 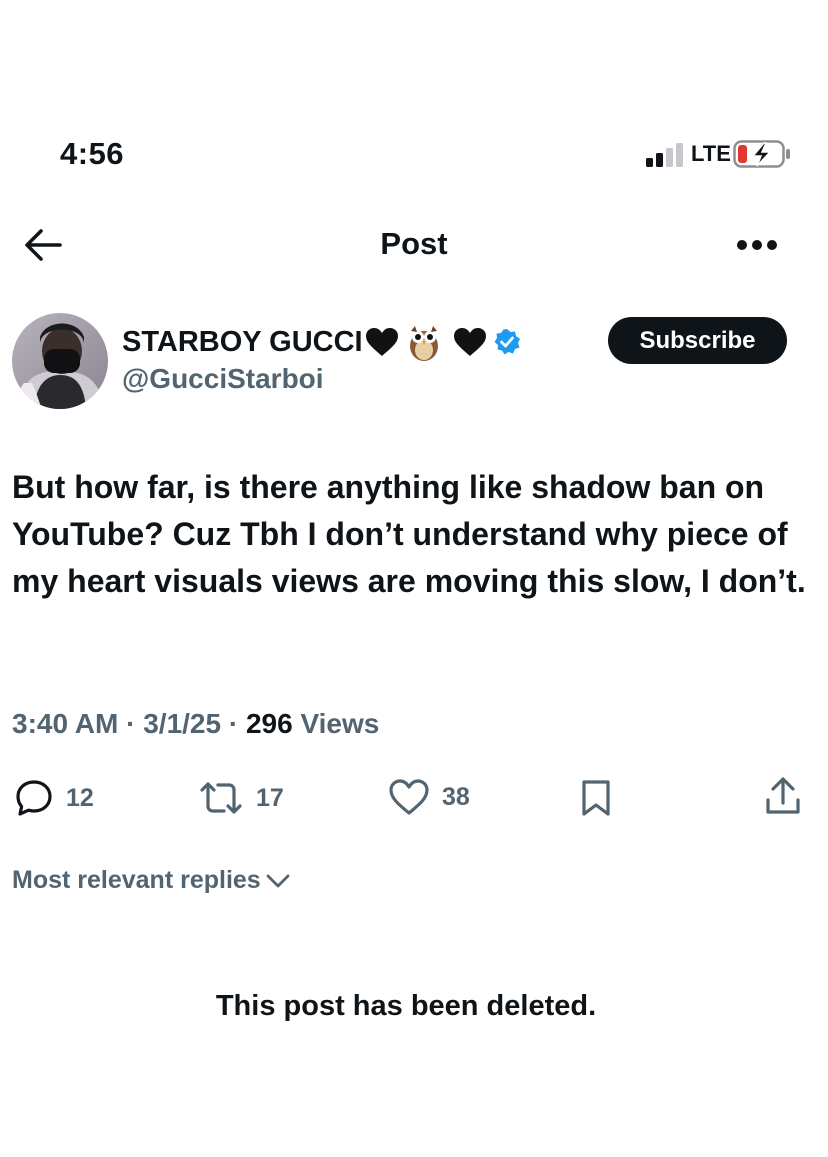 I want to click on avatar-image, so click(x=60, y=361).